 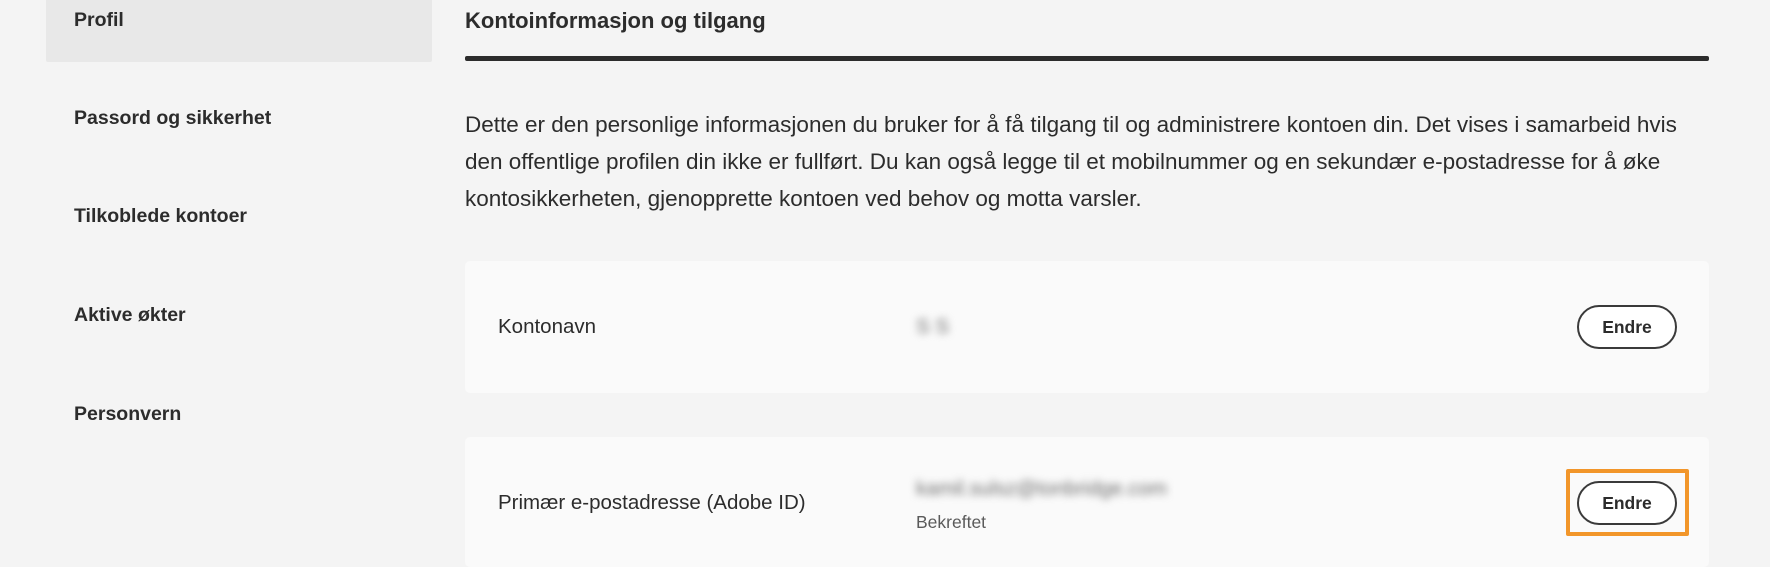 What do you see at coordinates (1627, 503) in the screenshot?
I see `edit-primary-email-button: Endre` at bounding box center [1627, 503].